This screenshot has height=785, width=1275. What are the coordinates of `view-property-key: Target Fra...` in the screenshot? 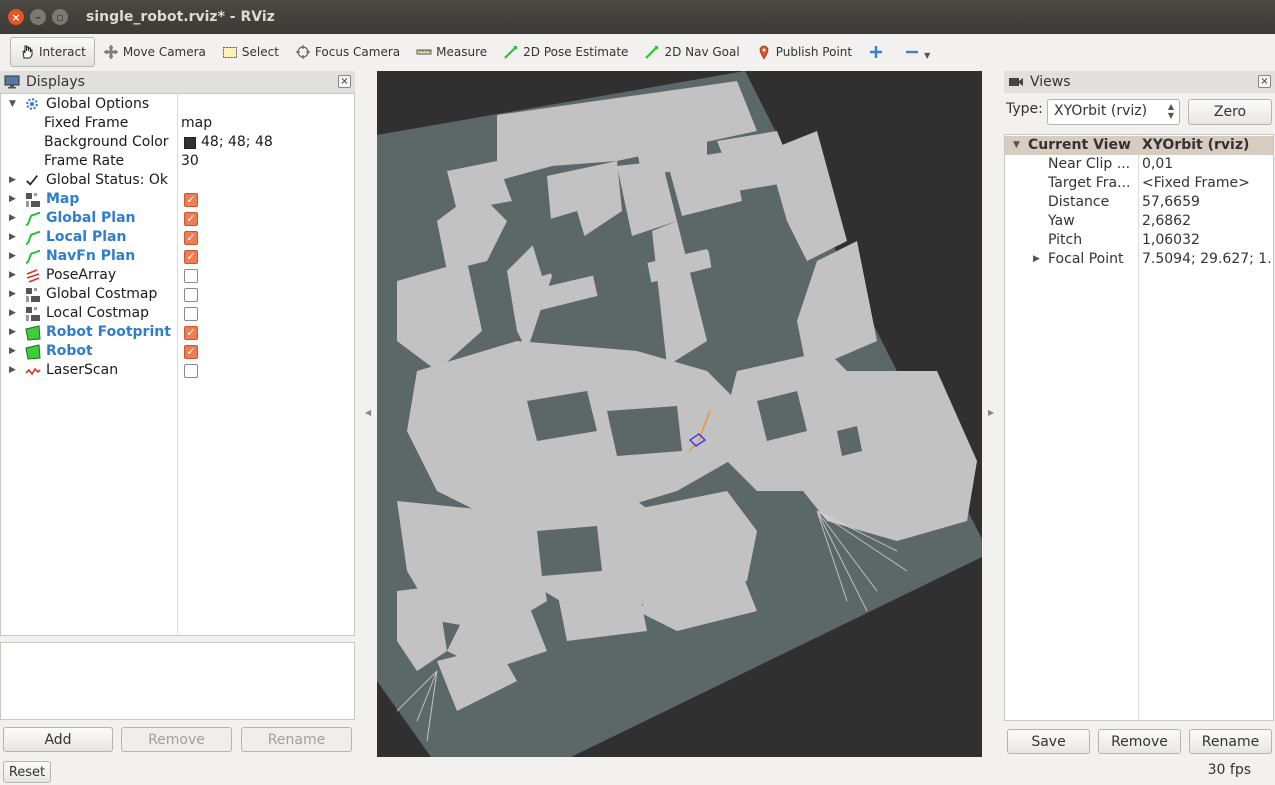 It's located at (1089, 183).